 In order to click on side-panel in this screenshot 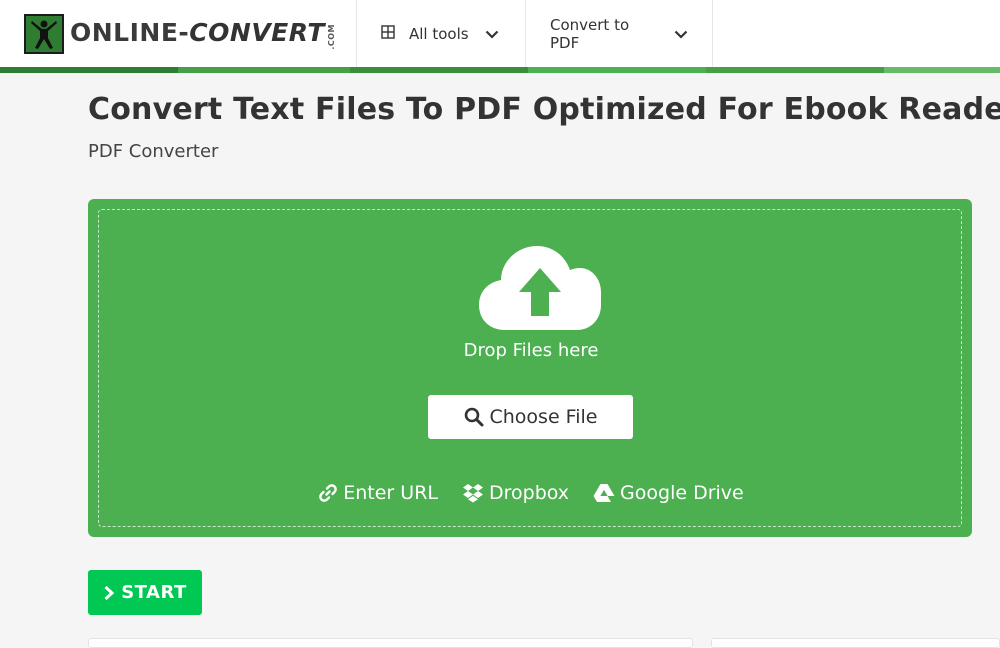, I will do `click(855, 643)`.